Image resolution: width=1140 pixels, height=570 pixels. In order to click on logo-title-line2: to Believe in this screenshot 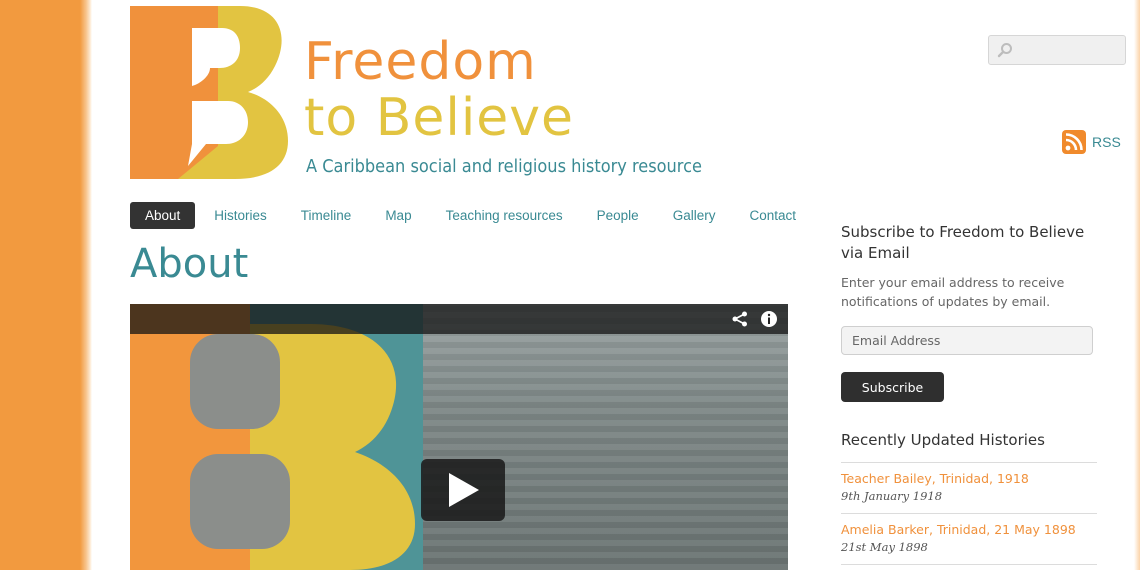, I will do `click(439, 118)`.